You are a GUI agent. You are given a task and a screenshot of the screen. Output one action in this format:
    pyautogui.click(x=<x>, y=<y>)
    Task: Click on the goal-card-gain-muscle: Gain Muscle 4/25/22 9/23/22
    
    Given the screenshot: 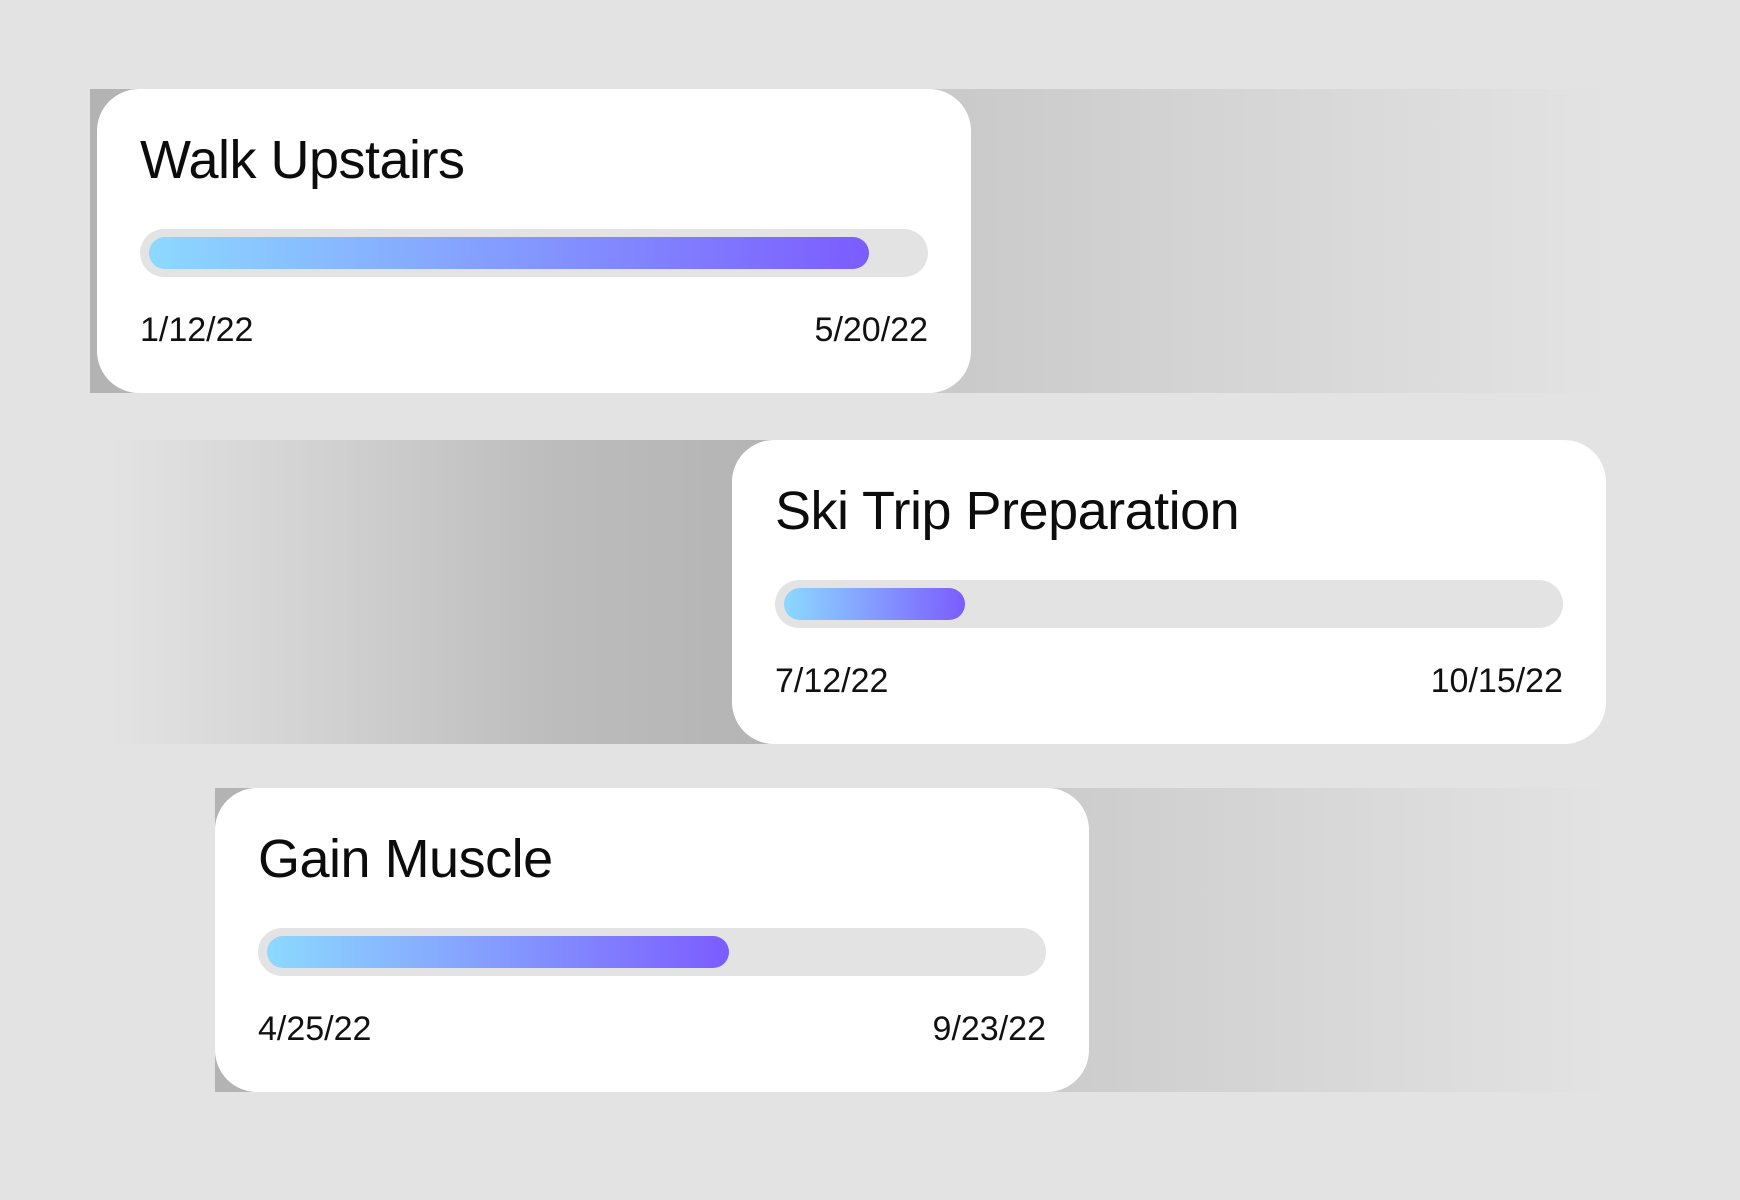 What is the action you would take?
    pyautogui.click(x=652, y=940)
    